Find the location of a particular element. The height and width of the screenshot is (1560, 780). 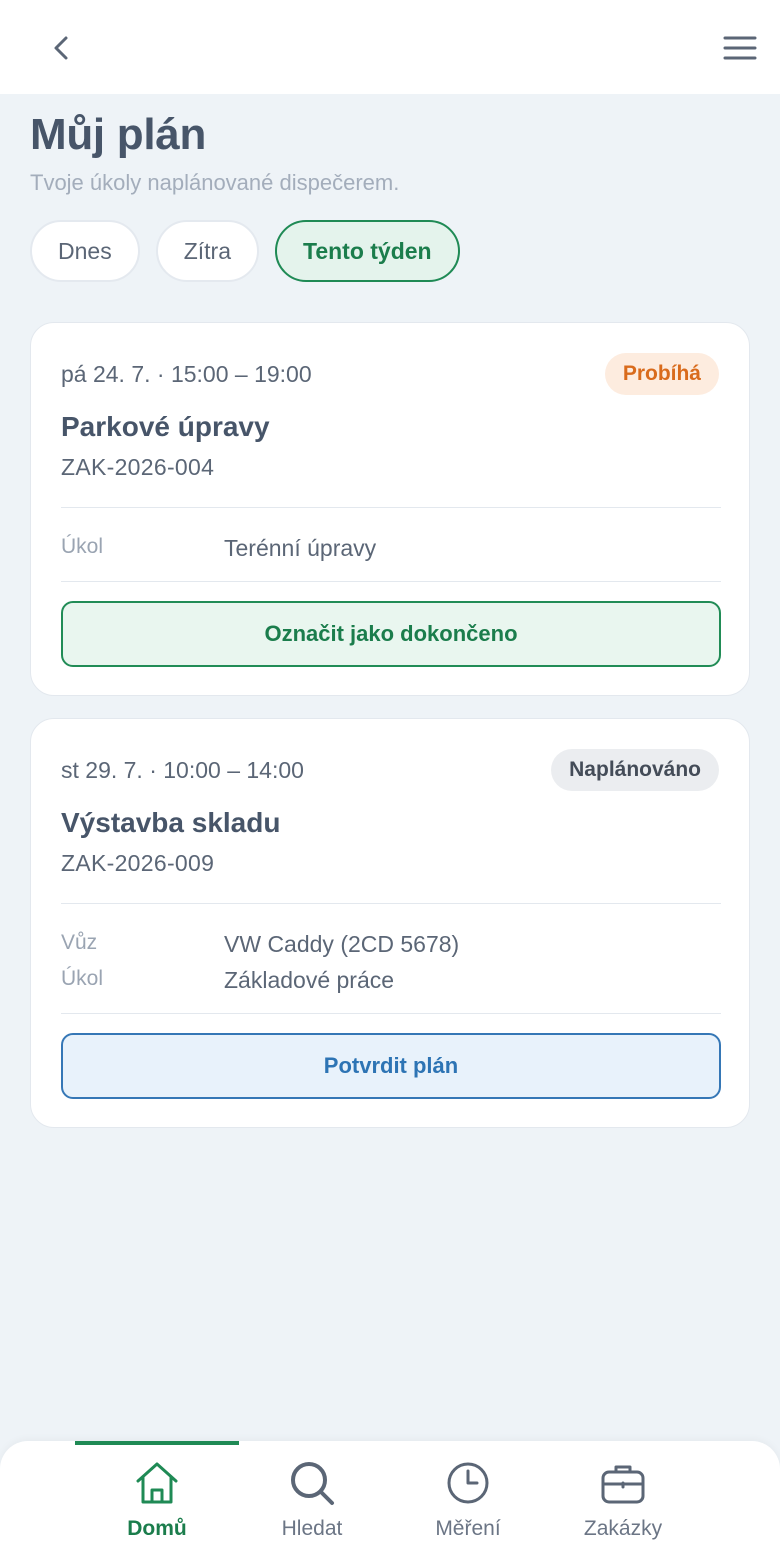

task-code: ZAK-2026-004 is located at coordinates (138, 467).